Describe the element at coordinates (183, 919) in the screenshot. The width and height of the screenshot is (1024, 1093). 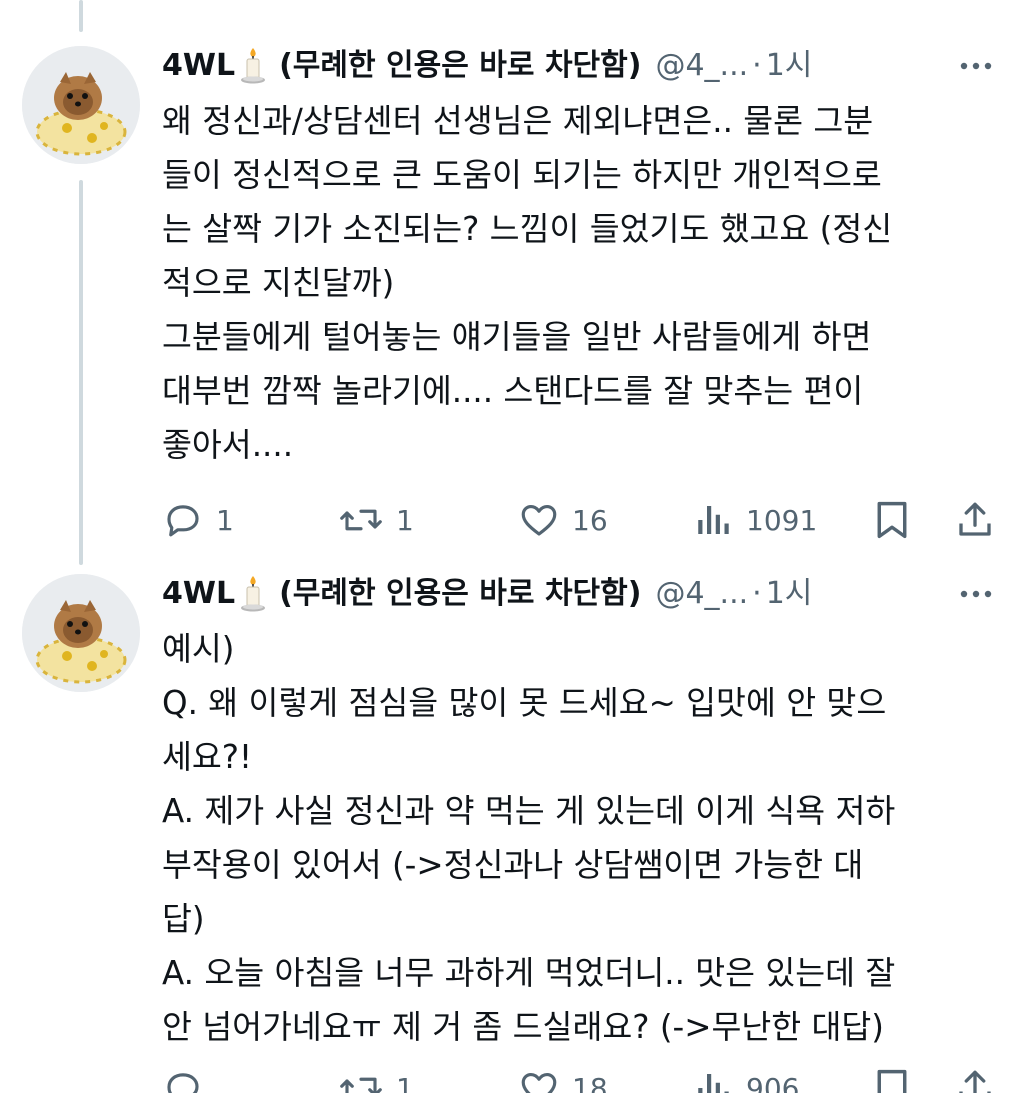
I see `tweet-text-line: 답)` at that location.